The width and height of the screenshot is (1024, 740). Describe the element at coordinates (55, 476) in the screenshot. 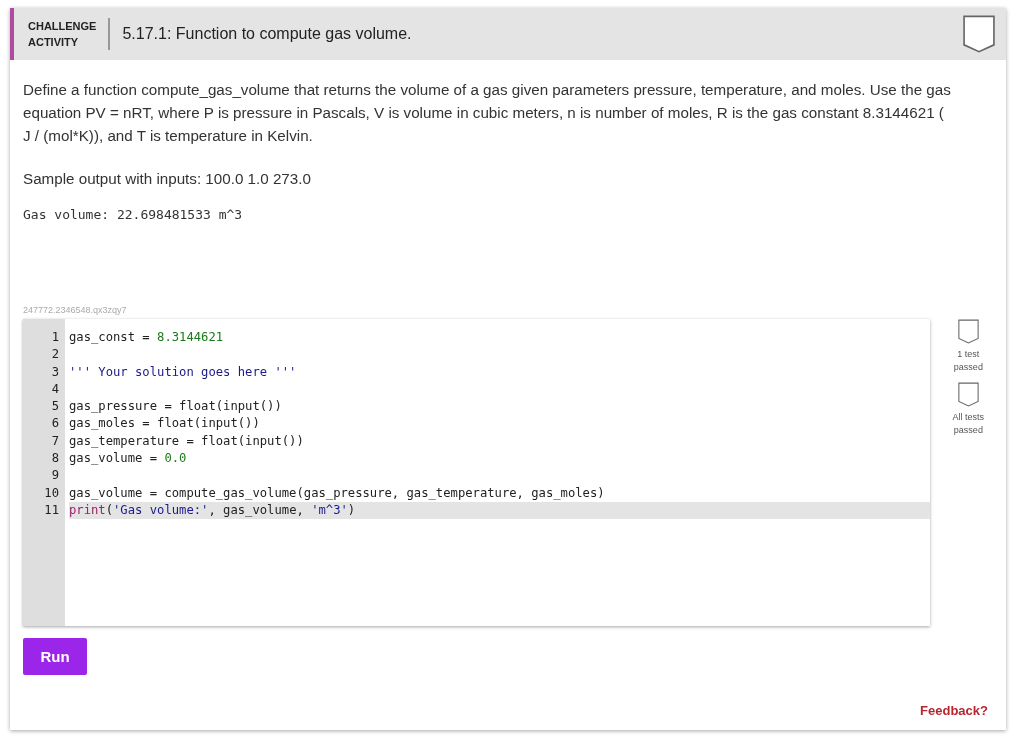

I see `line-number: 9` at that location.